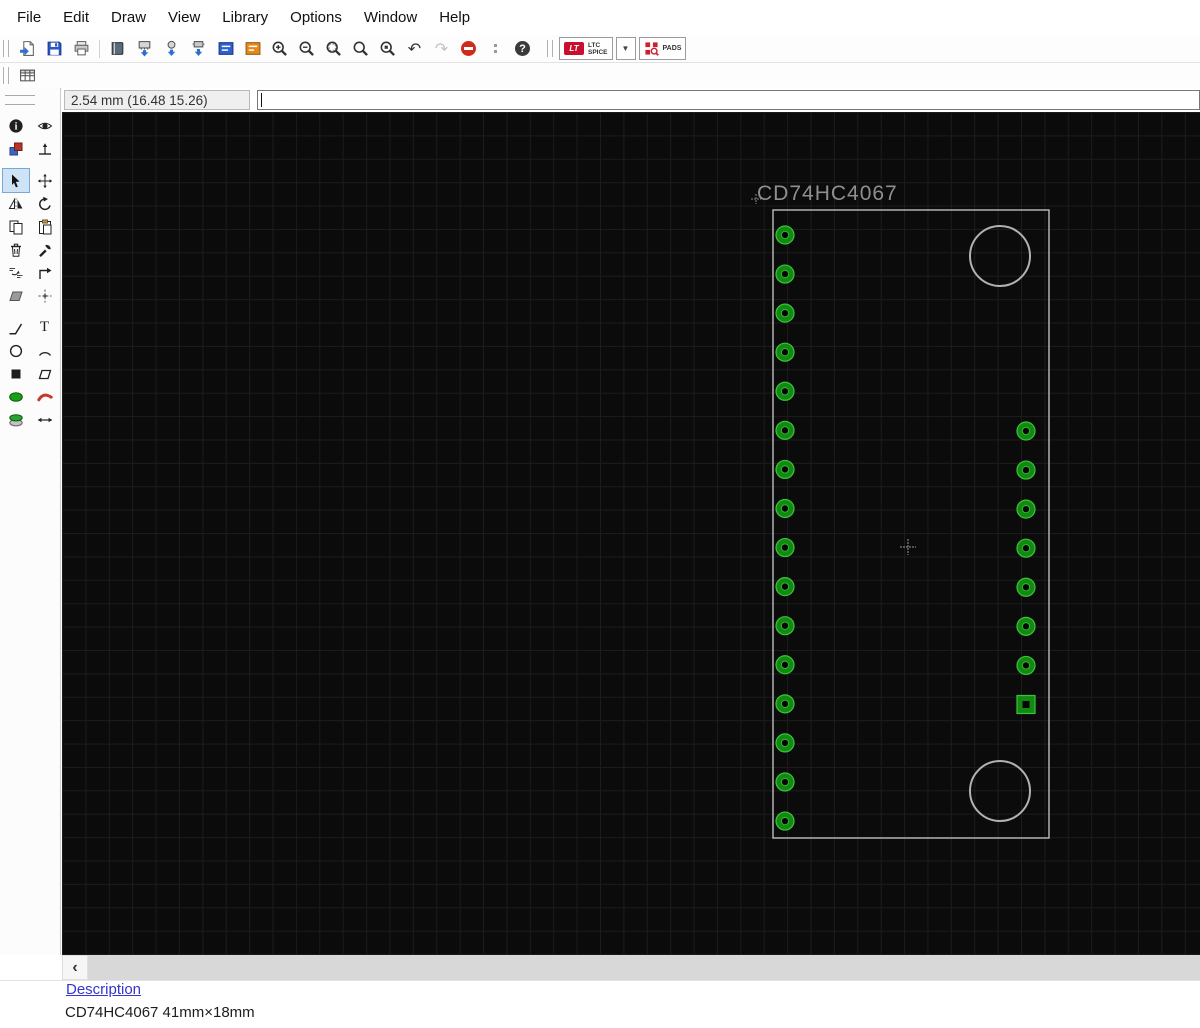 This screenshot has height=1028, width=1200. What do you see at coordinates (45, 272) in the screenshot?
I see `corner-tool` at bounding box center [45, 272].